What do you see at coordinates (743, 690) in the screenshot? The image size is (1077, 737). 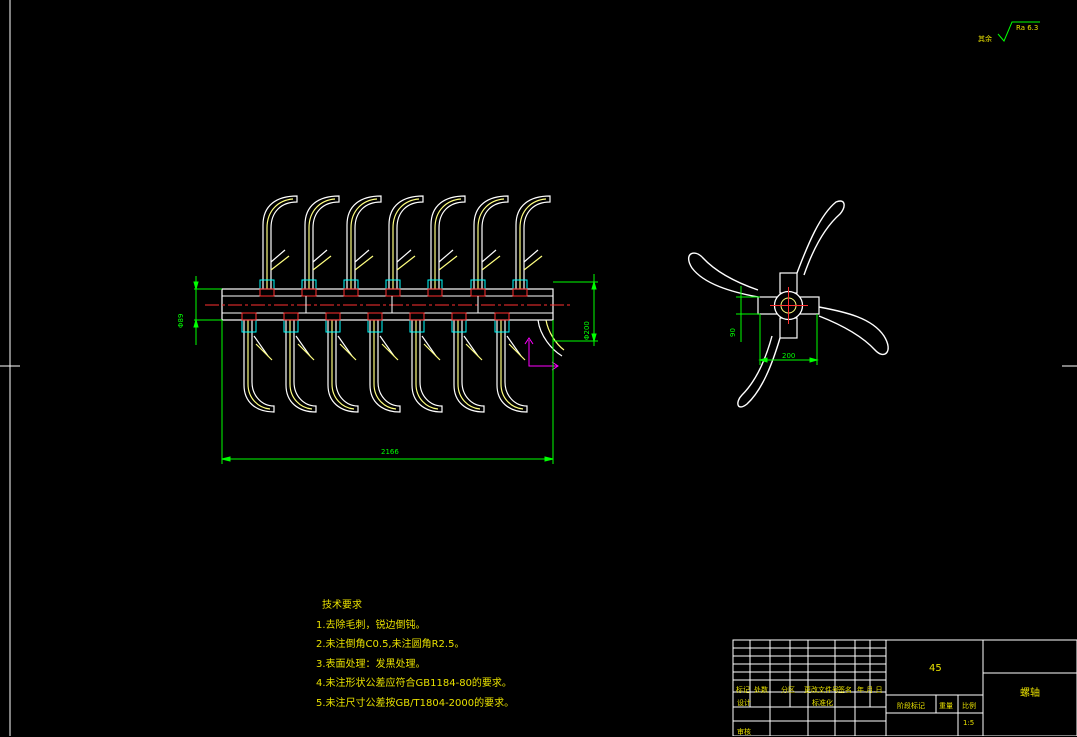 I see `header-mark: 标记` at bounding box center [743, 690].